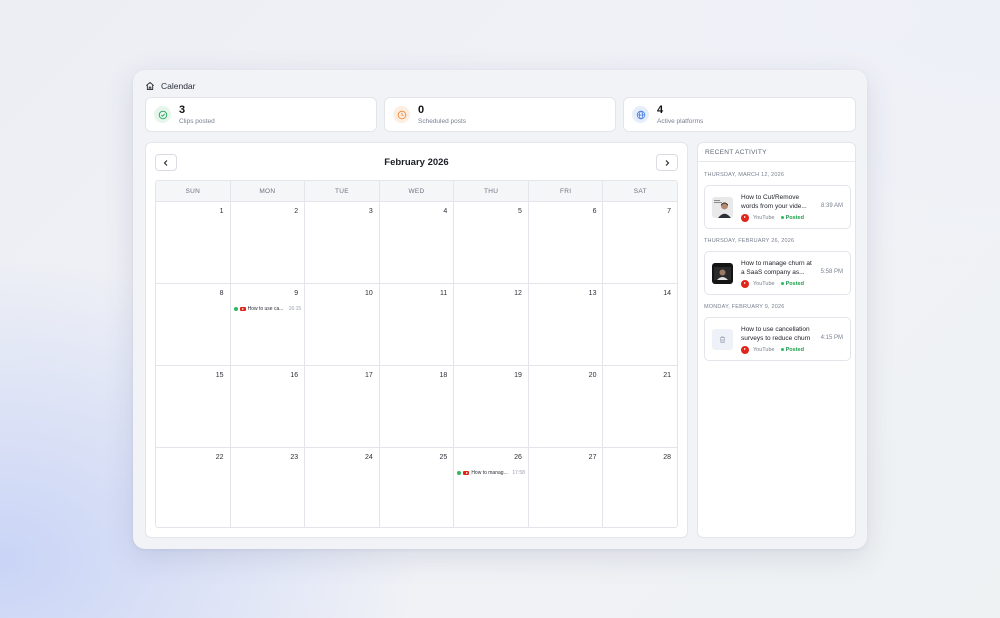 This screenshot has height=618, width=1000. I want to click on day-number: 13, so click(592, 293).